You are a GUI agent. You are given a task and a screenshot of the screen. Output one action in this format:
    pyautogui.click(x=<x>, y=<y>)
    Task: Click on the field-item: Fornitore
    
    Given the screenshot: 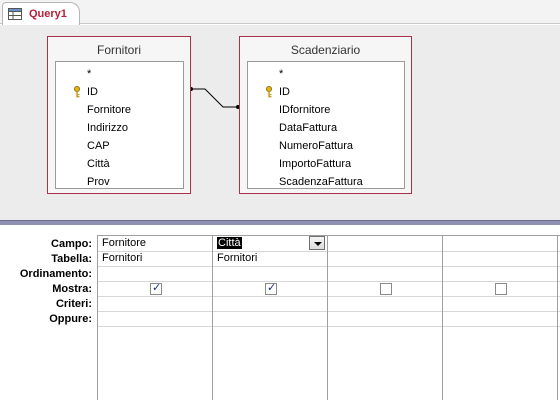 What is the action you would take?
    pyautogui.click(x=119, y=110)
    